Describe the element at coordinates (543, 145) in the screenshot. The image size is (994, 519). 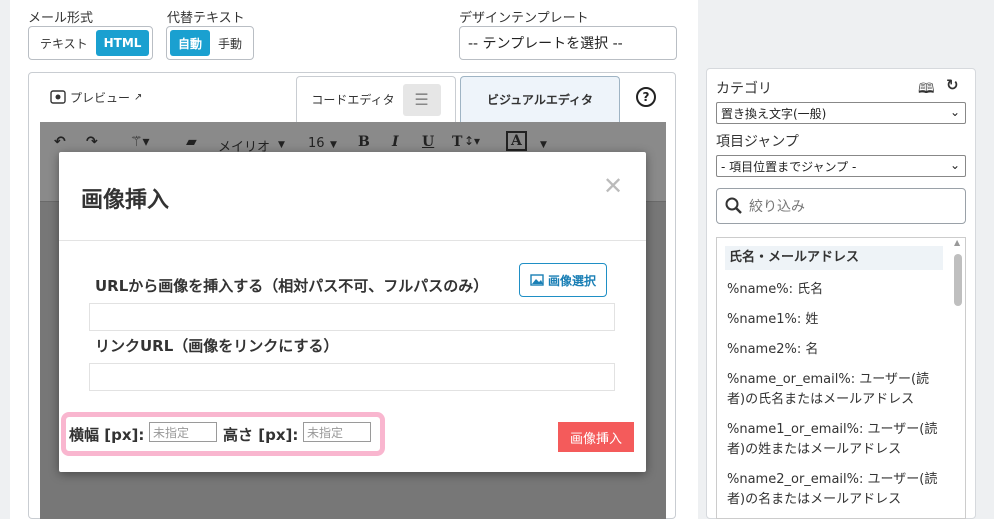
I see `color-chevron-icon: ▼` at that location.